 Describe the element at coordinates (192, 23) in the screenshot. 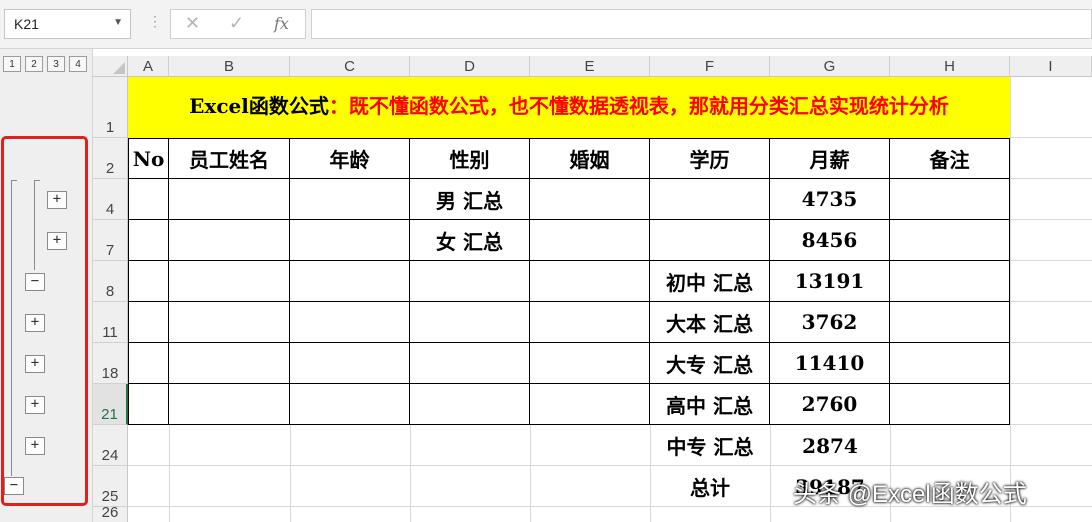

I see `cancel-icon: ✕` at that location.